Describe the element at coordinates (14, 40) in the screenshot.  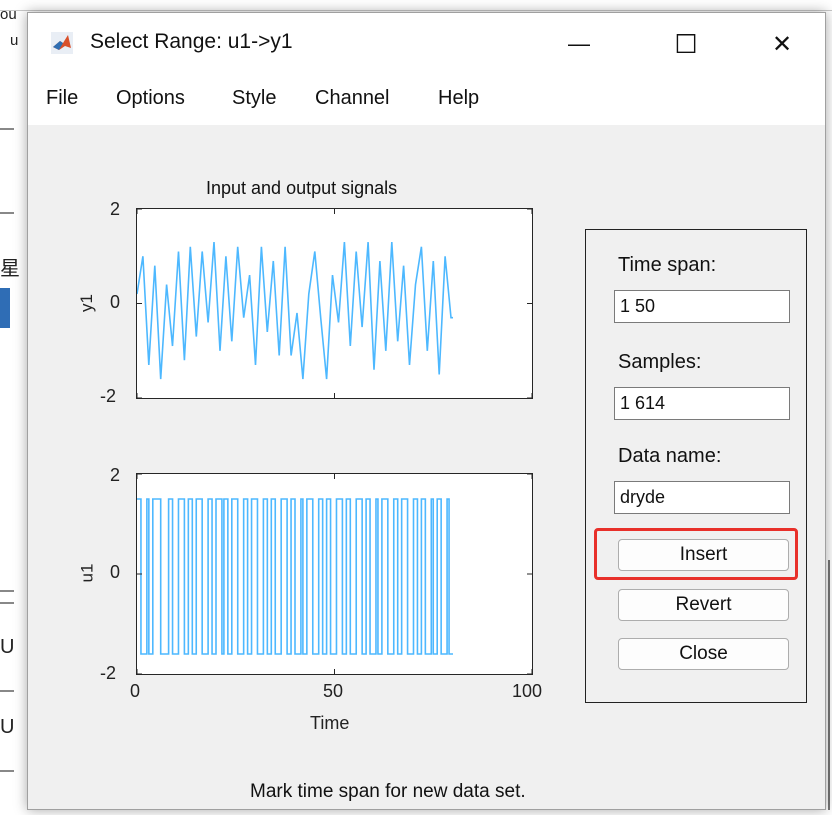
I see `background-text: u` at that location.